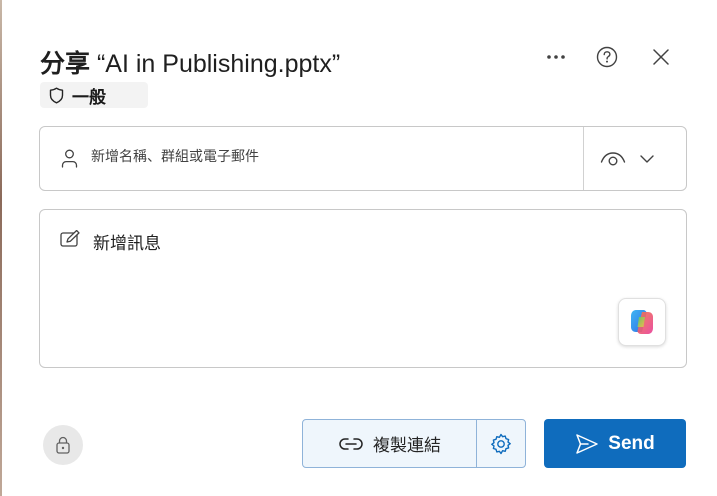  Describe the element at coordinates (407, 446) in the screenshot. I see `copy-link-label: 複製連結` at that location.